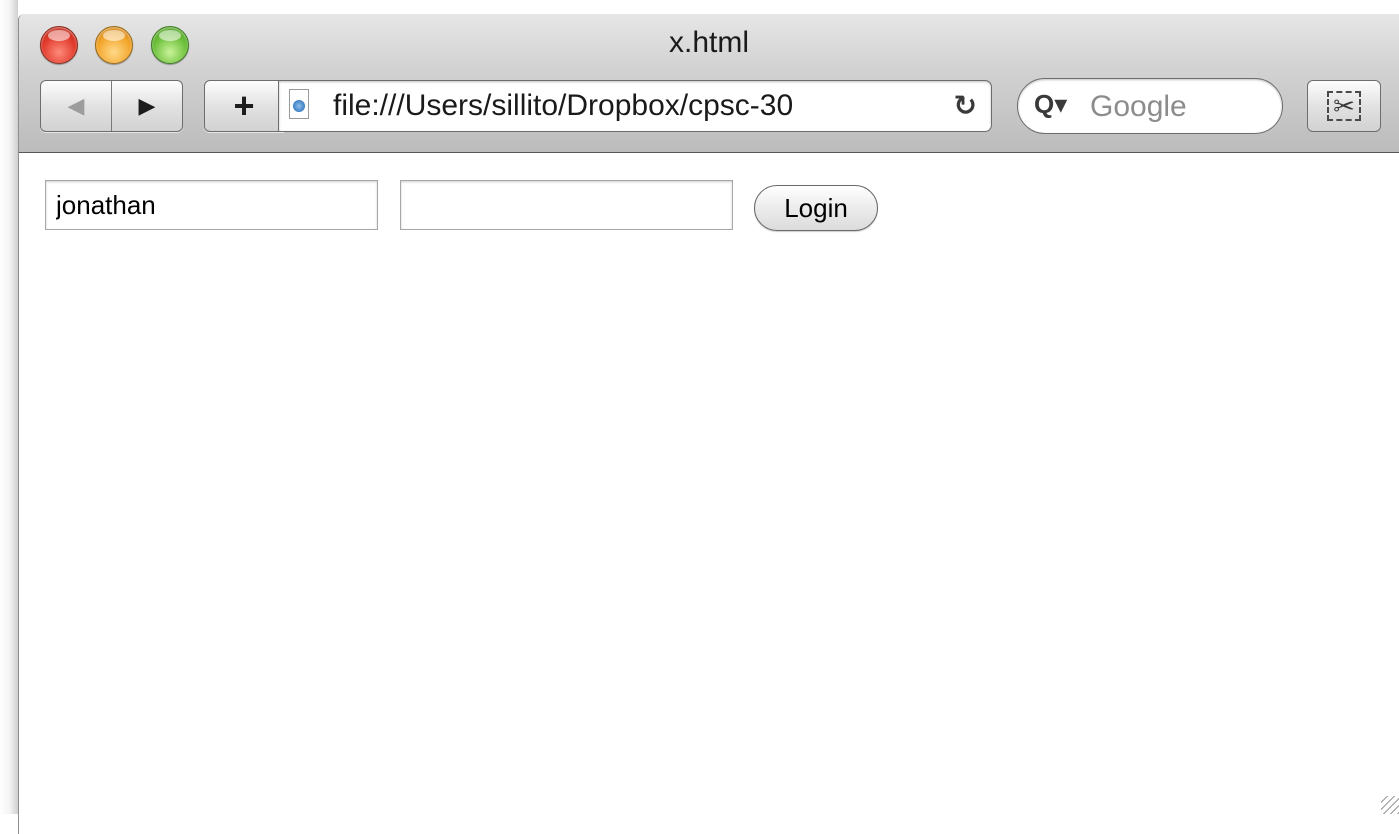 The height and width of the screenshot is (834, 1399). Describe the element at coordinates (965, 105) in the screenshot. I see `reload-icon: ↻` at that location.